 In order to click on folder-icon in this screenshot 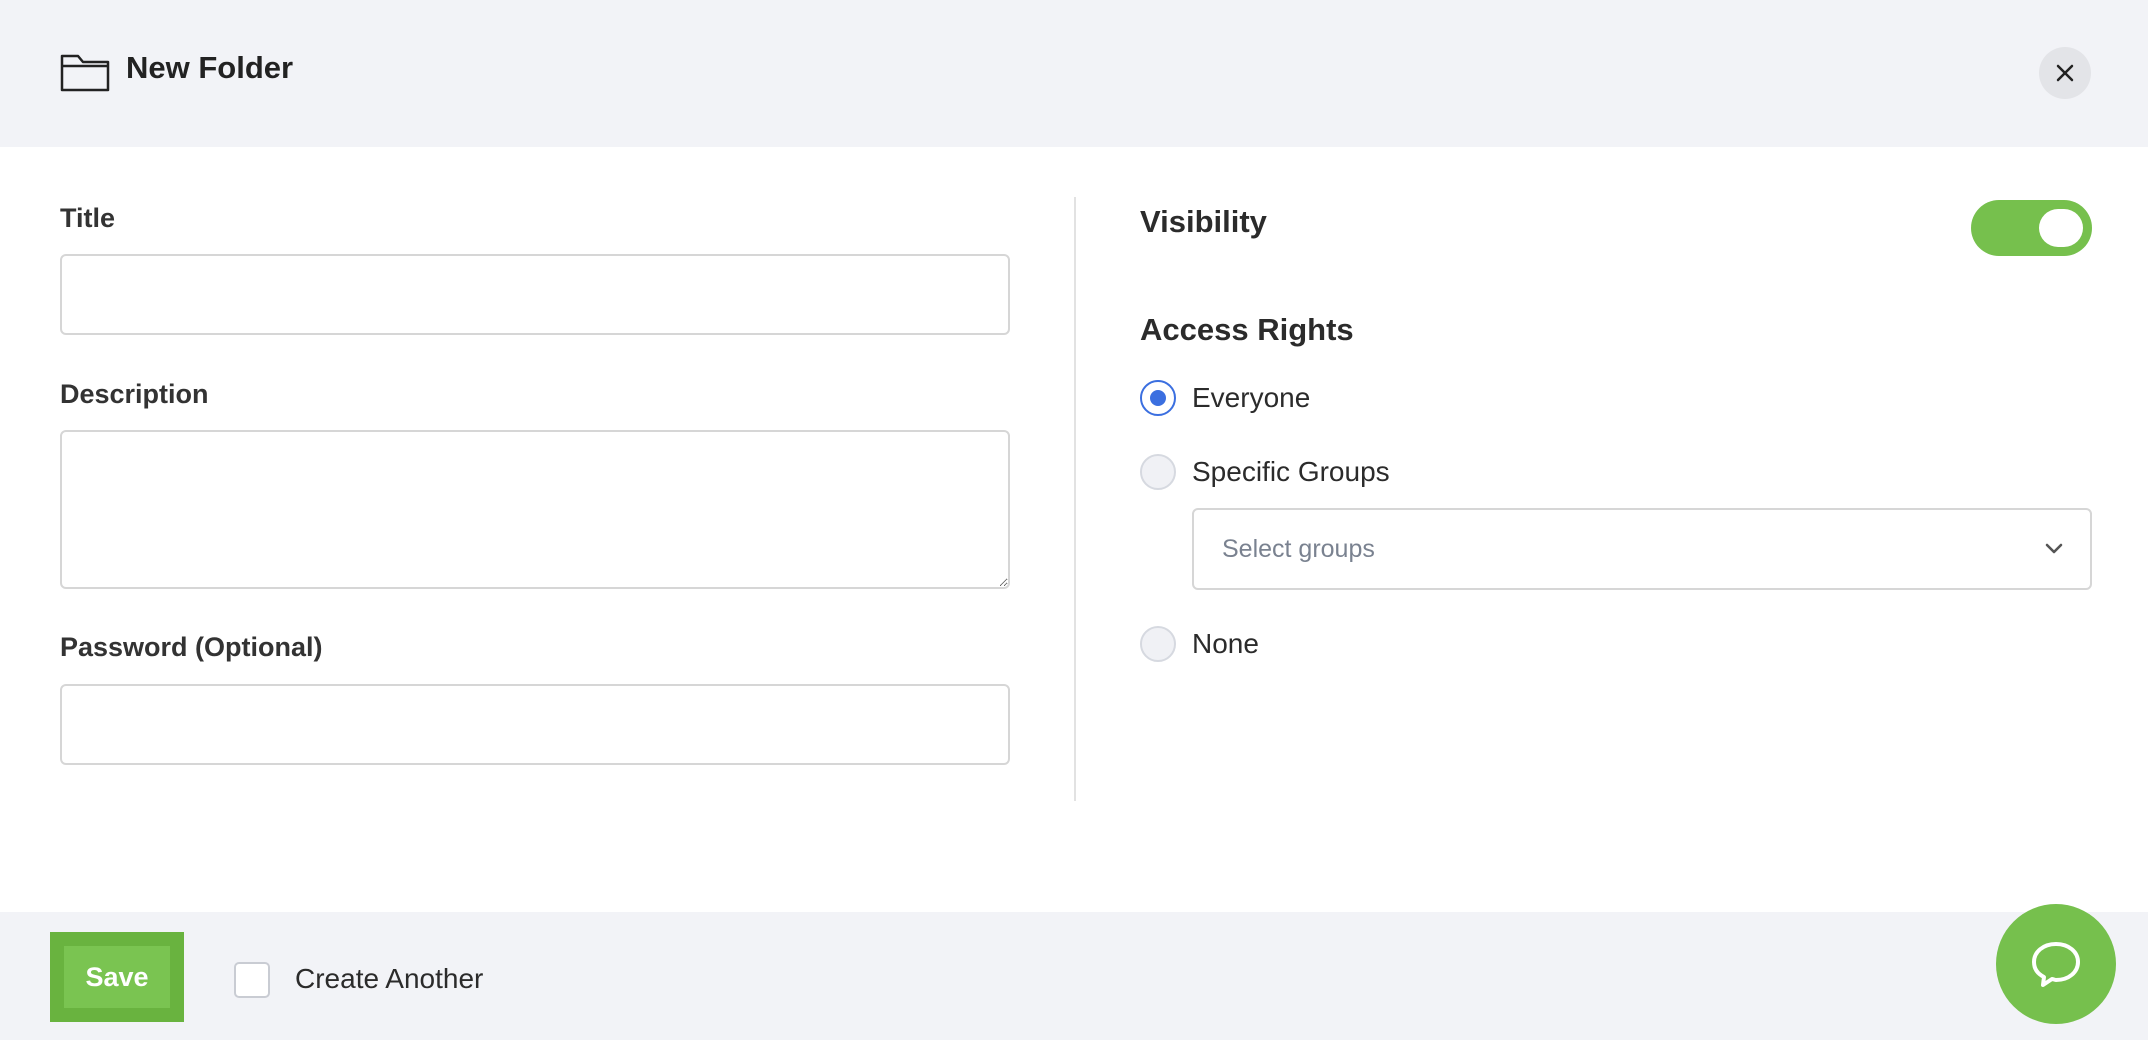, I will do `click(85, 73)`.